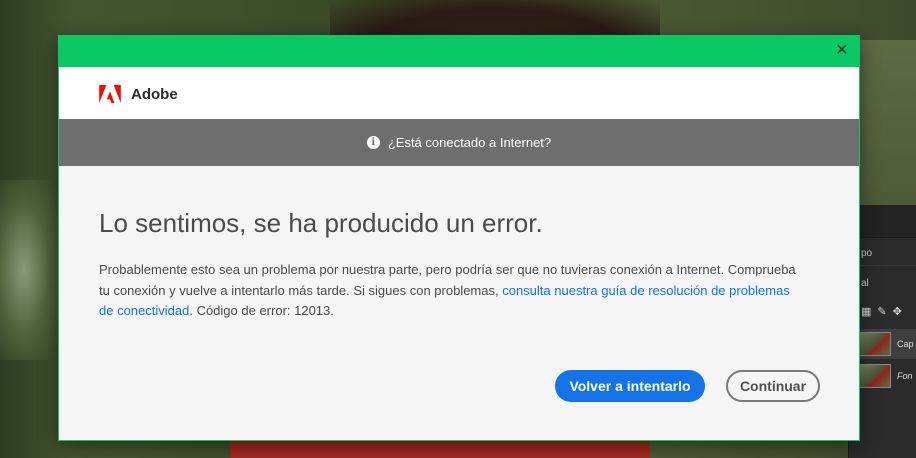 The width and height of the screenshot is (916, 458). What do you see at coordinates (897, 311) in the screenshot?
I see `move-icon: ✥` at bounding box center [897, 311].